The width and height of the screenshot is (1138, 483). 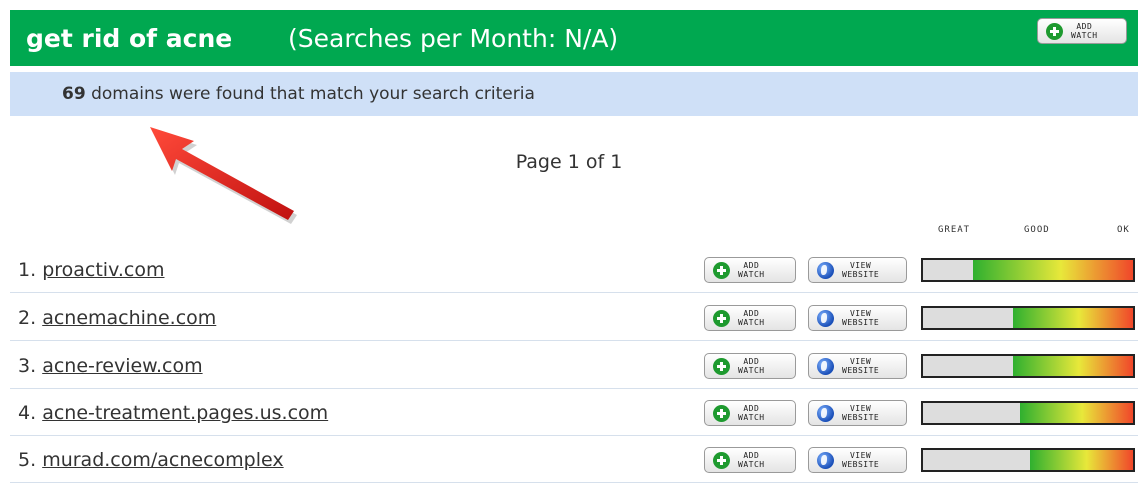 I want to click on rank-number: 5., so click(x=27, y=460).